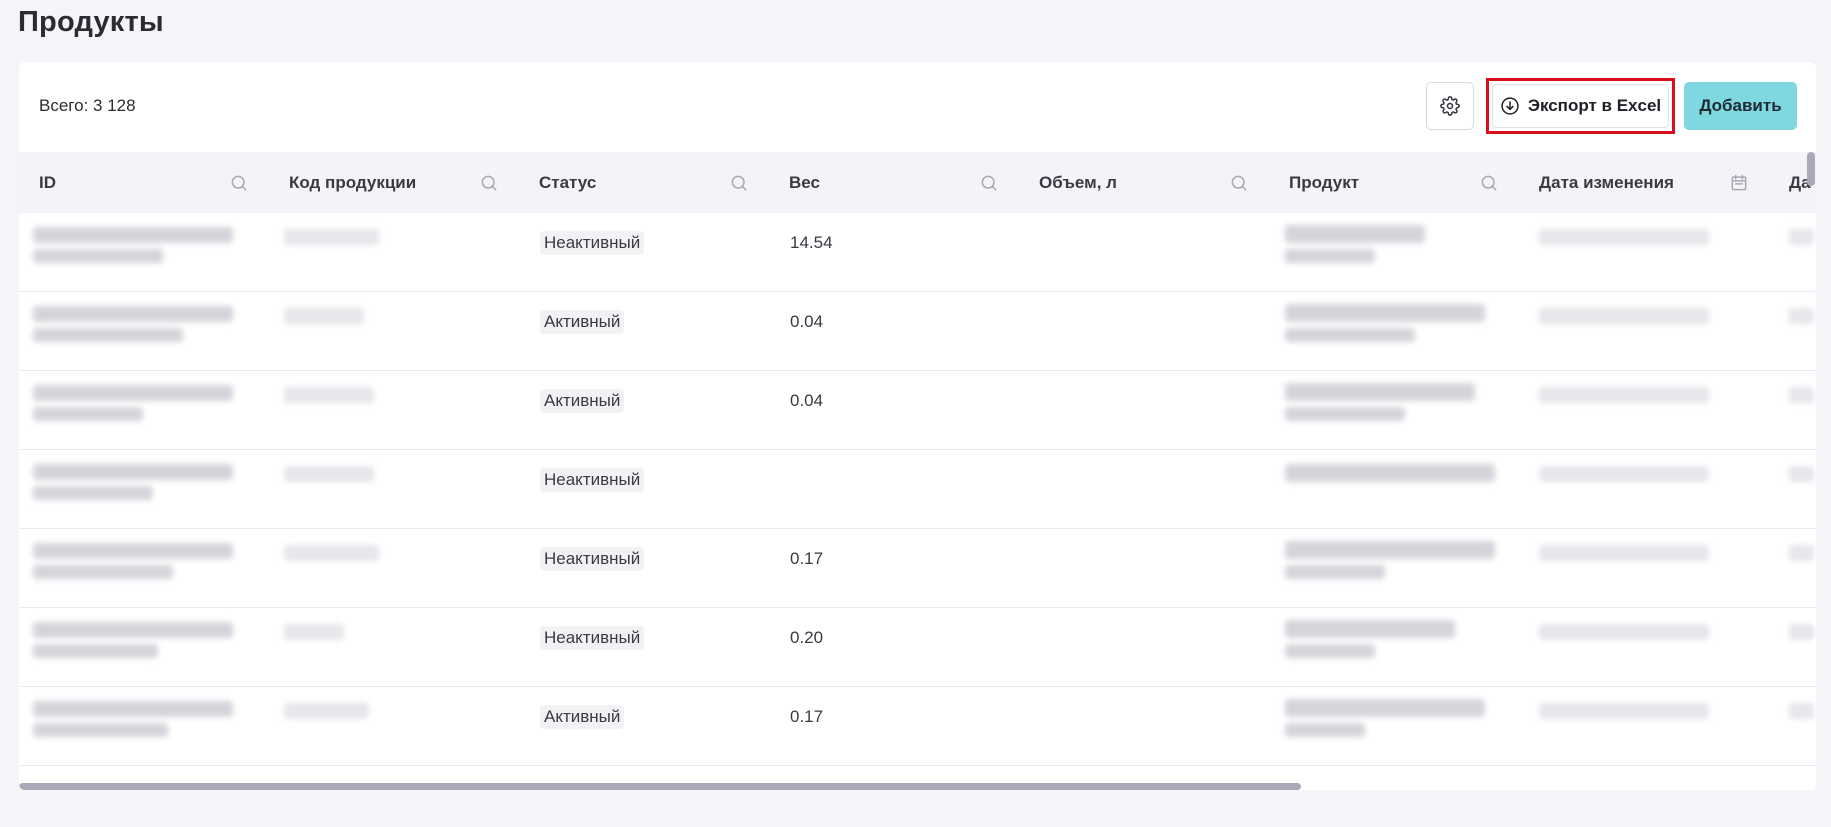 This screenshot has height=827, width=1831. What do you see at coordinates (807, 637) in the screenshot?
I see `weight-cell: 0.20` at bounding box center [807, 637].